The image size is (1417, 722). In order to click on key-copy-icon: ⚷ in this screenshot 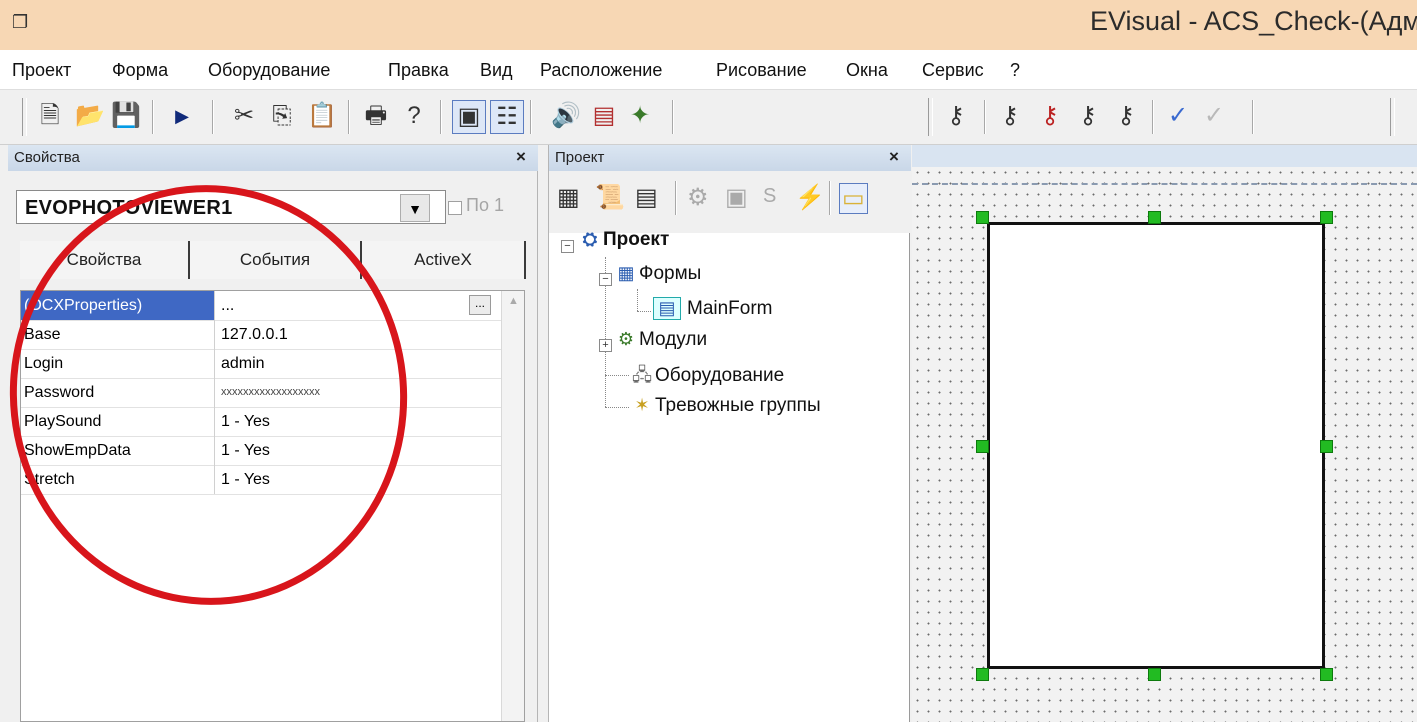, I will do `click(1088, 116)`.